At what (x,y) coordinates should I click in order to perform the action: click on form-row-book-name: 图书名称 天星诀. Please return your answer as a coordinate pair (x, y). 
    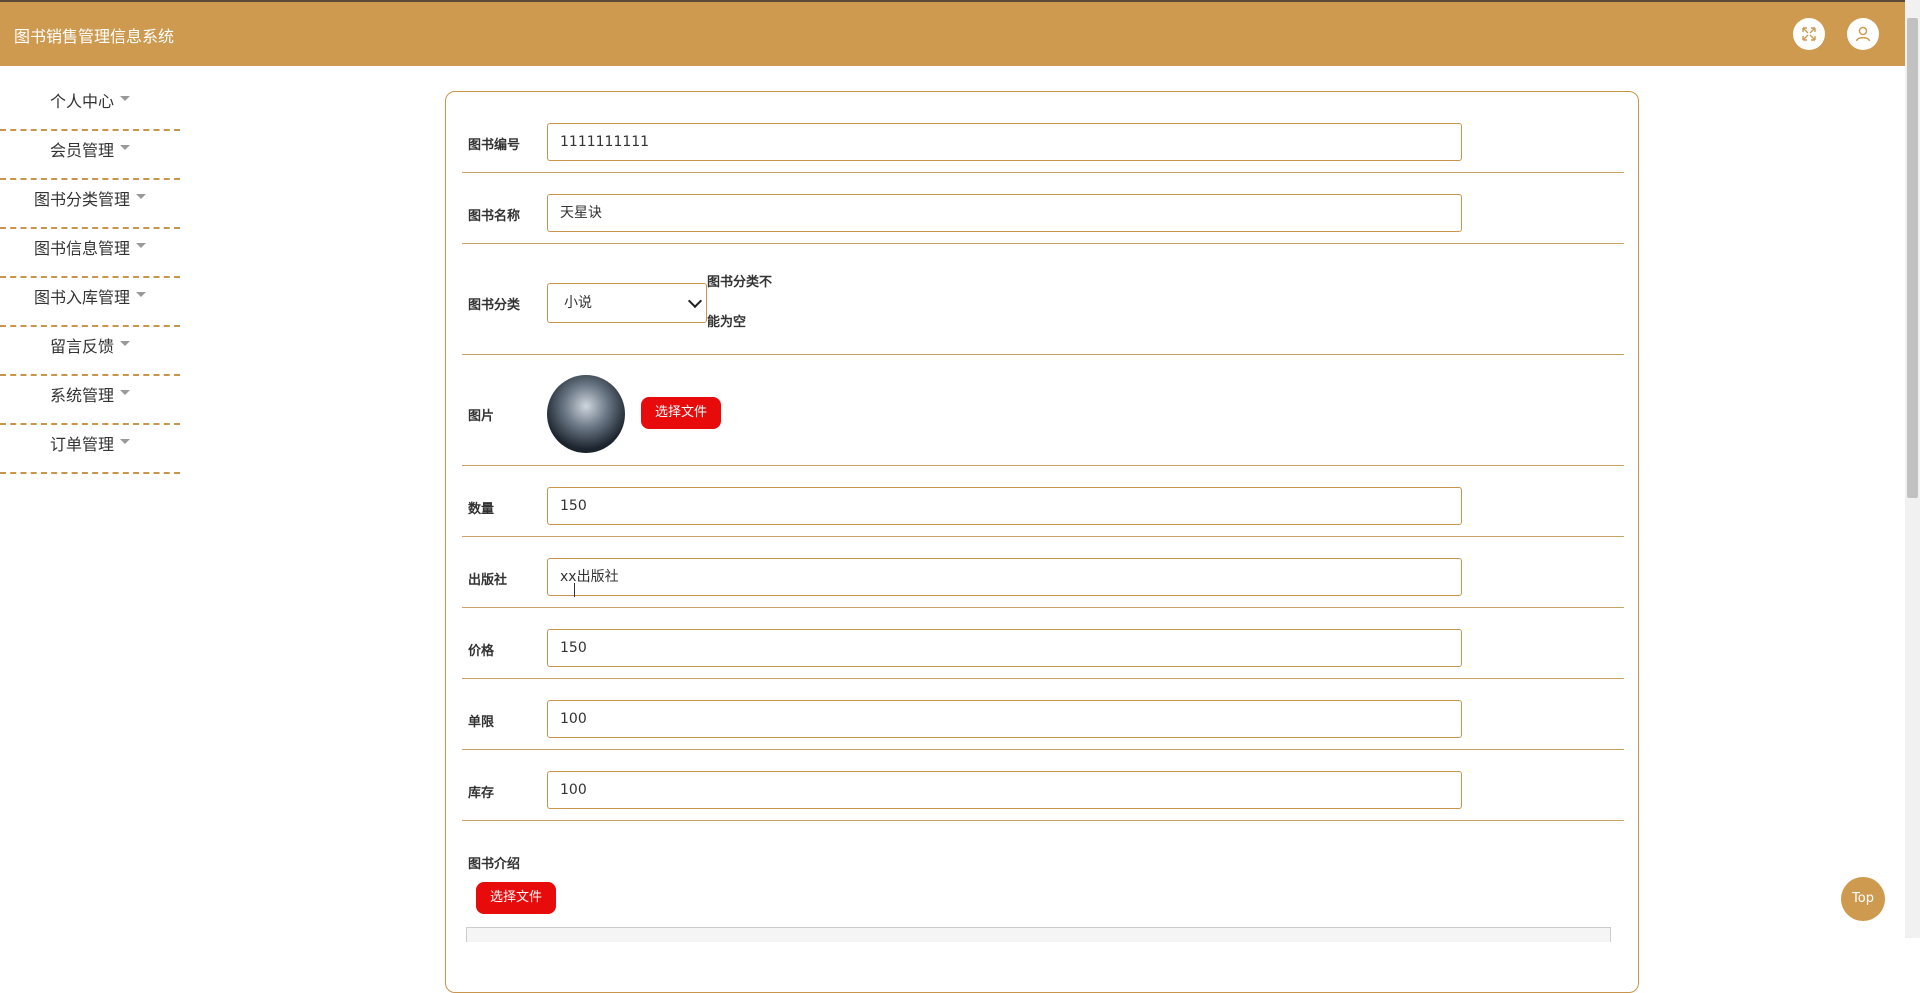
    Looking at the image, I should click on (1043, 208).